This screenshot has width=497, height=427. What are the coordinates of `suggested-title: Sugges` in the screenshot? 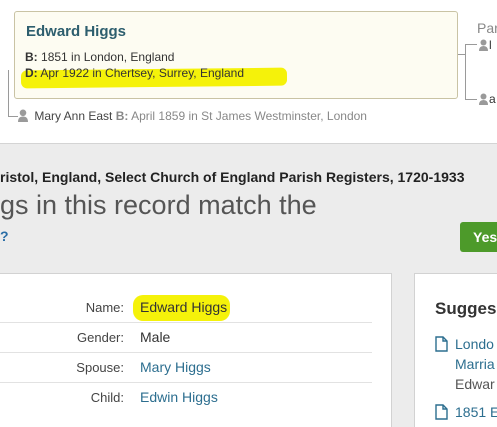 It's located at (466, 308).